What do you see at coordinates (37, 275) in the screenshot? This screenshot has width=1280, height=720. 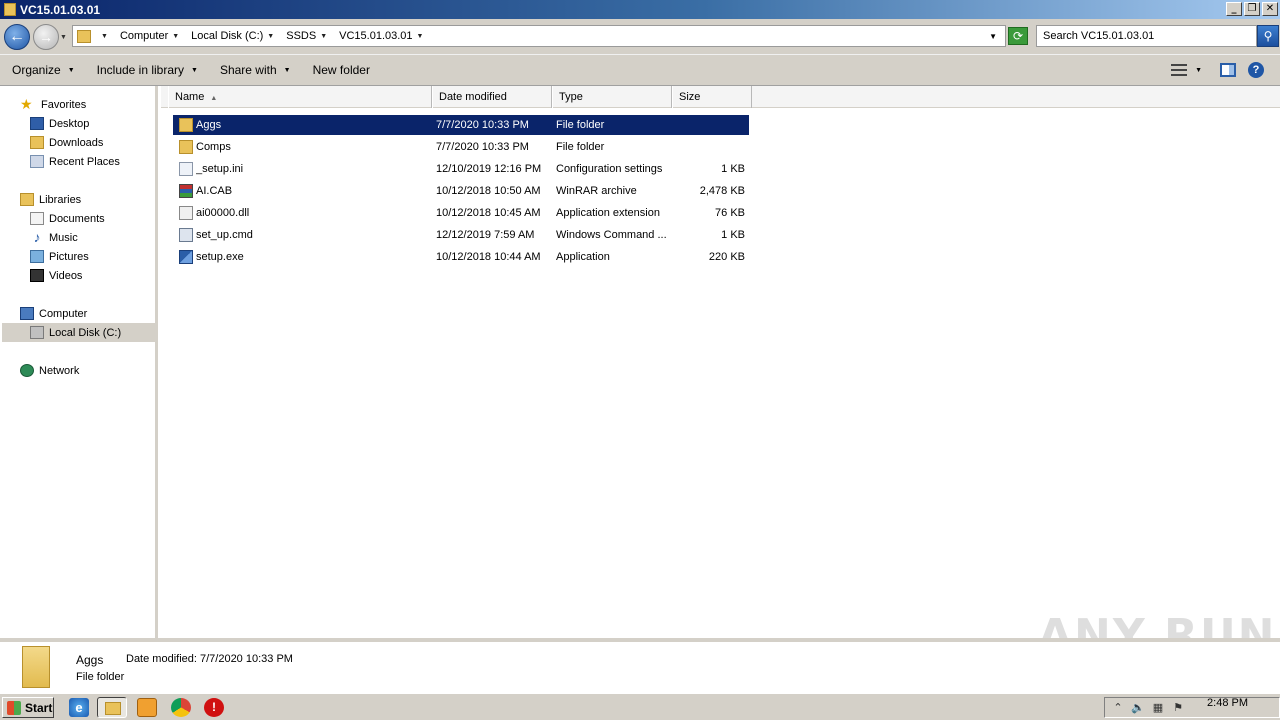 I see `videos-icon` at bounding box center [37, 275].